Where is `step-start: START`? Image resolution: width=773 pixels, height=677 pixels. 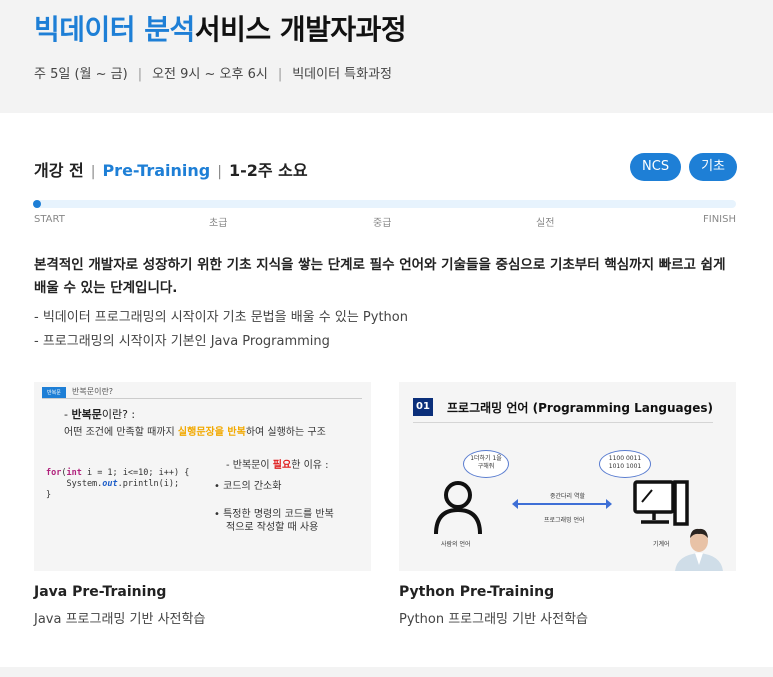 step-start: START is located at coordinates (49, 219).